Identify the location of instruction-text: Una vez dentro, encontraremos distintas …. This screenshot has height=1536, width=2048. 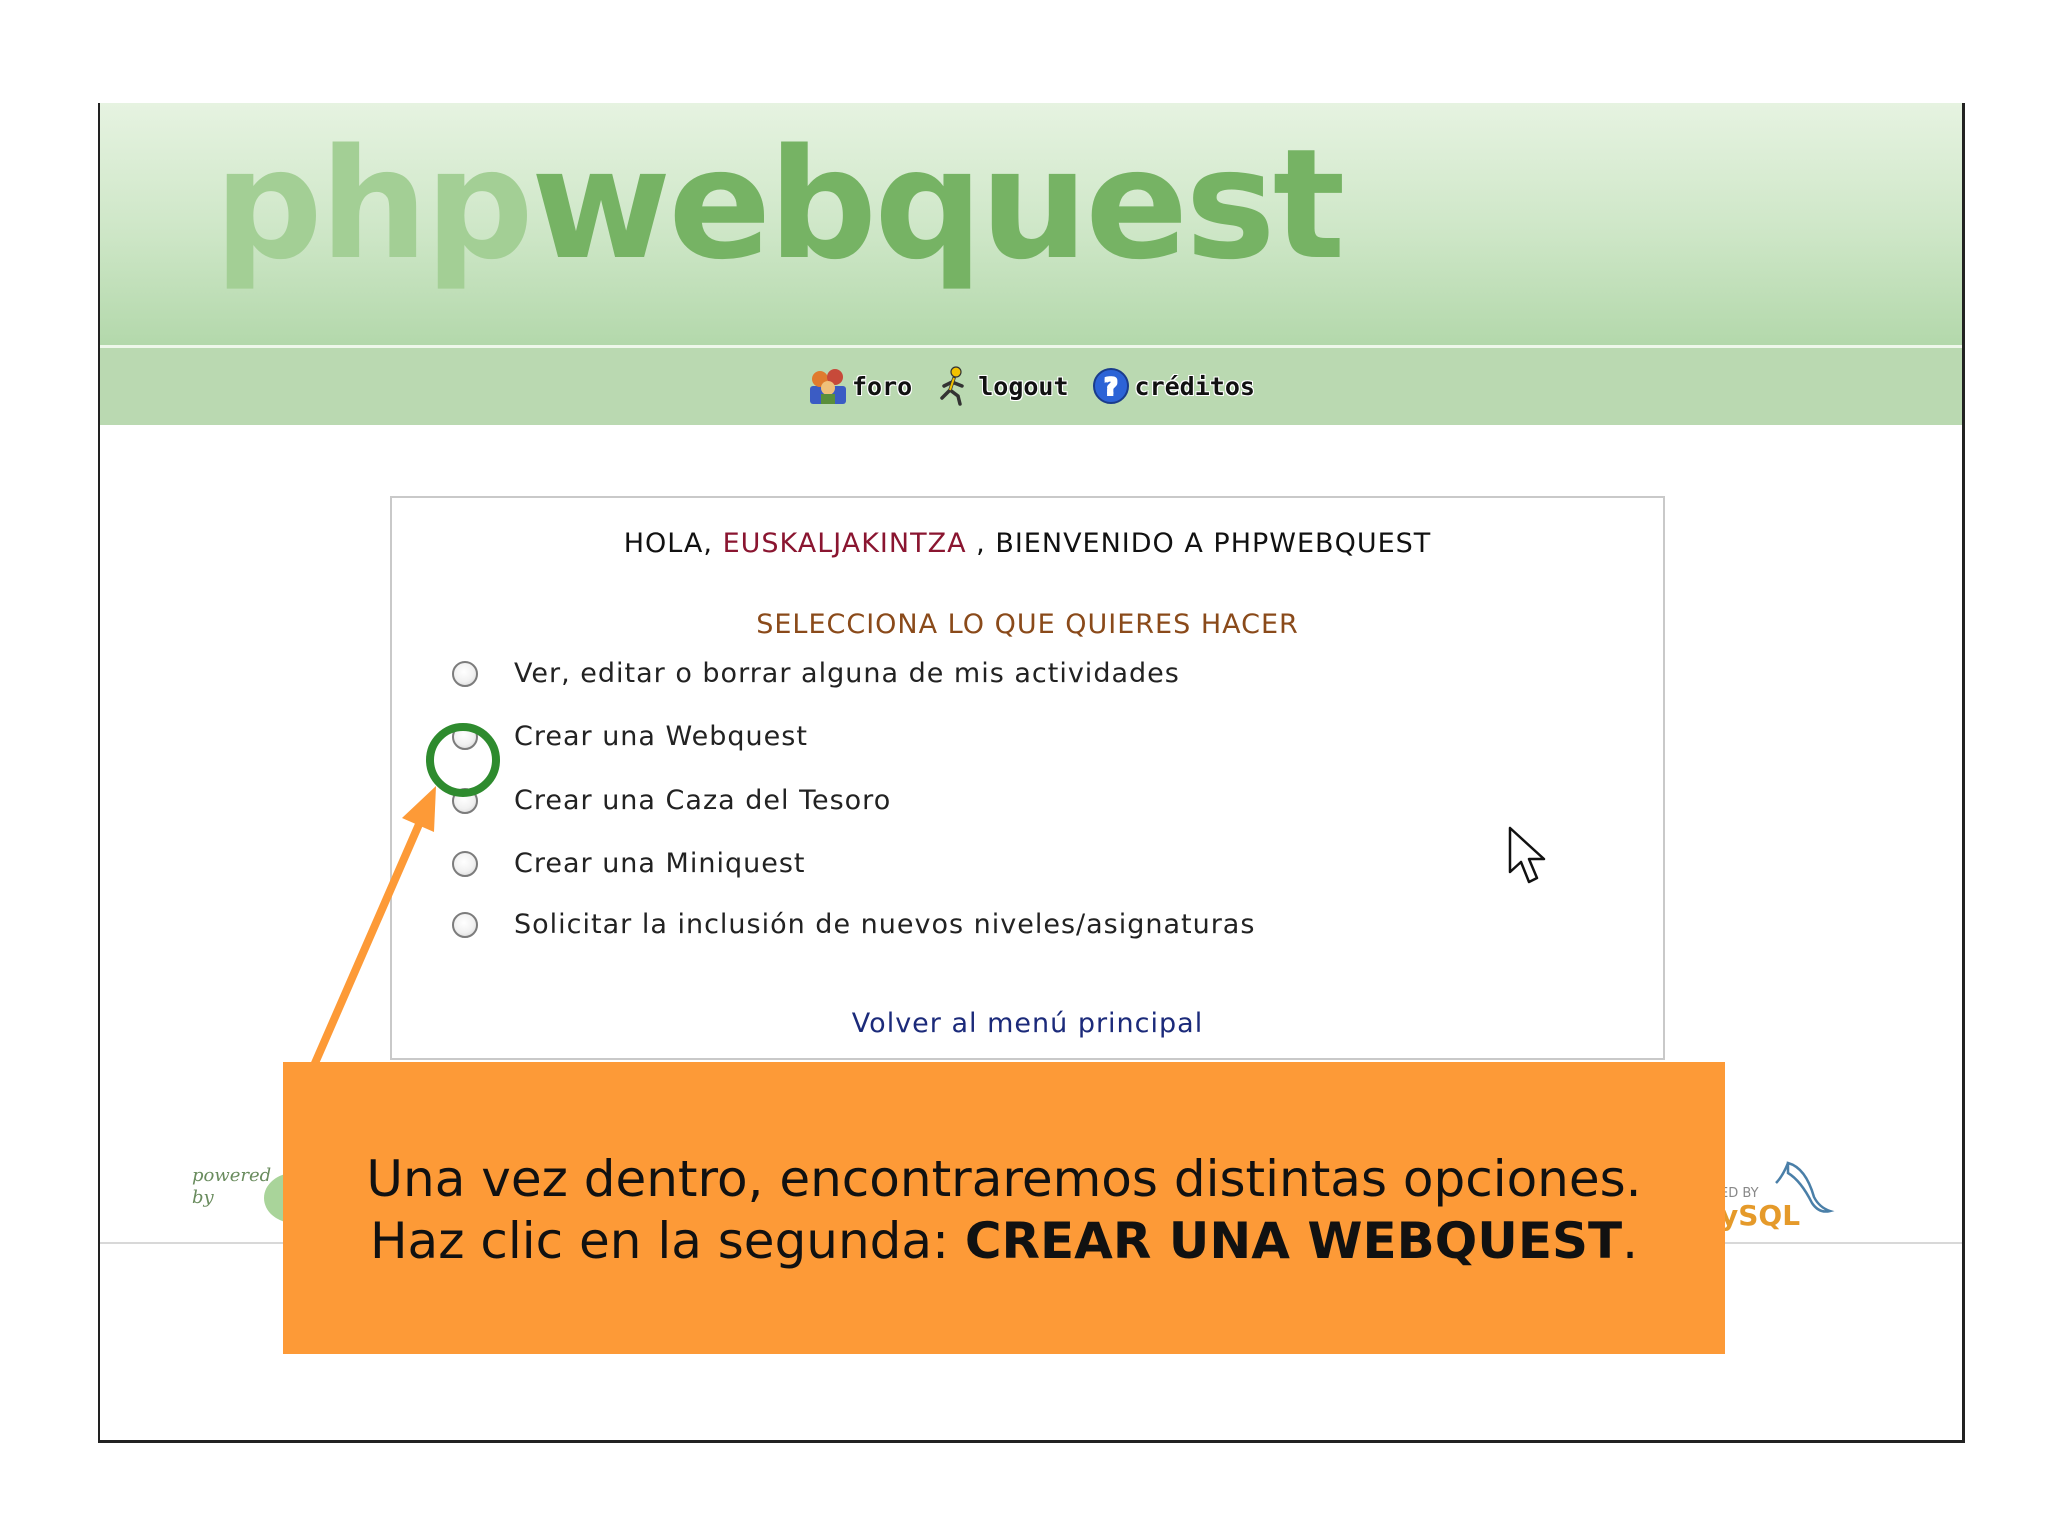
(1004, 1210).